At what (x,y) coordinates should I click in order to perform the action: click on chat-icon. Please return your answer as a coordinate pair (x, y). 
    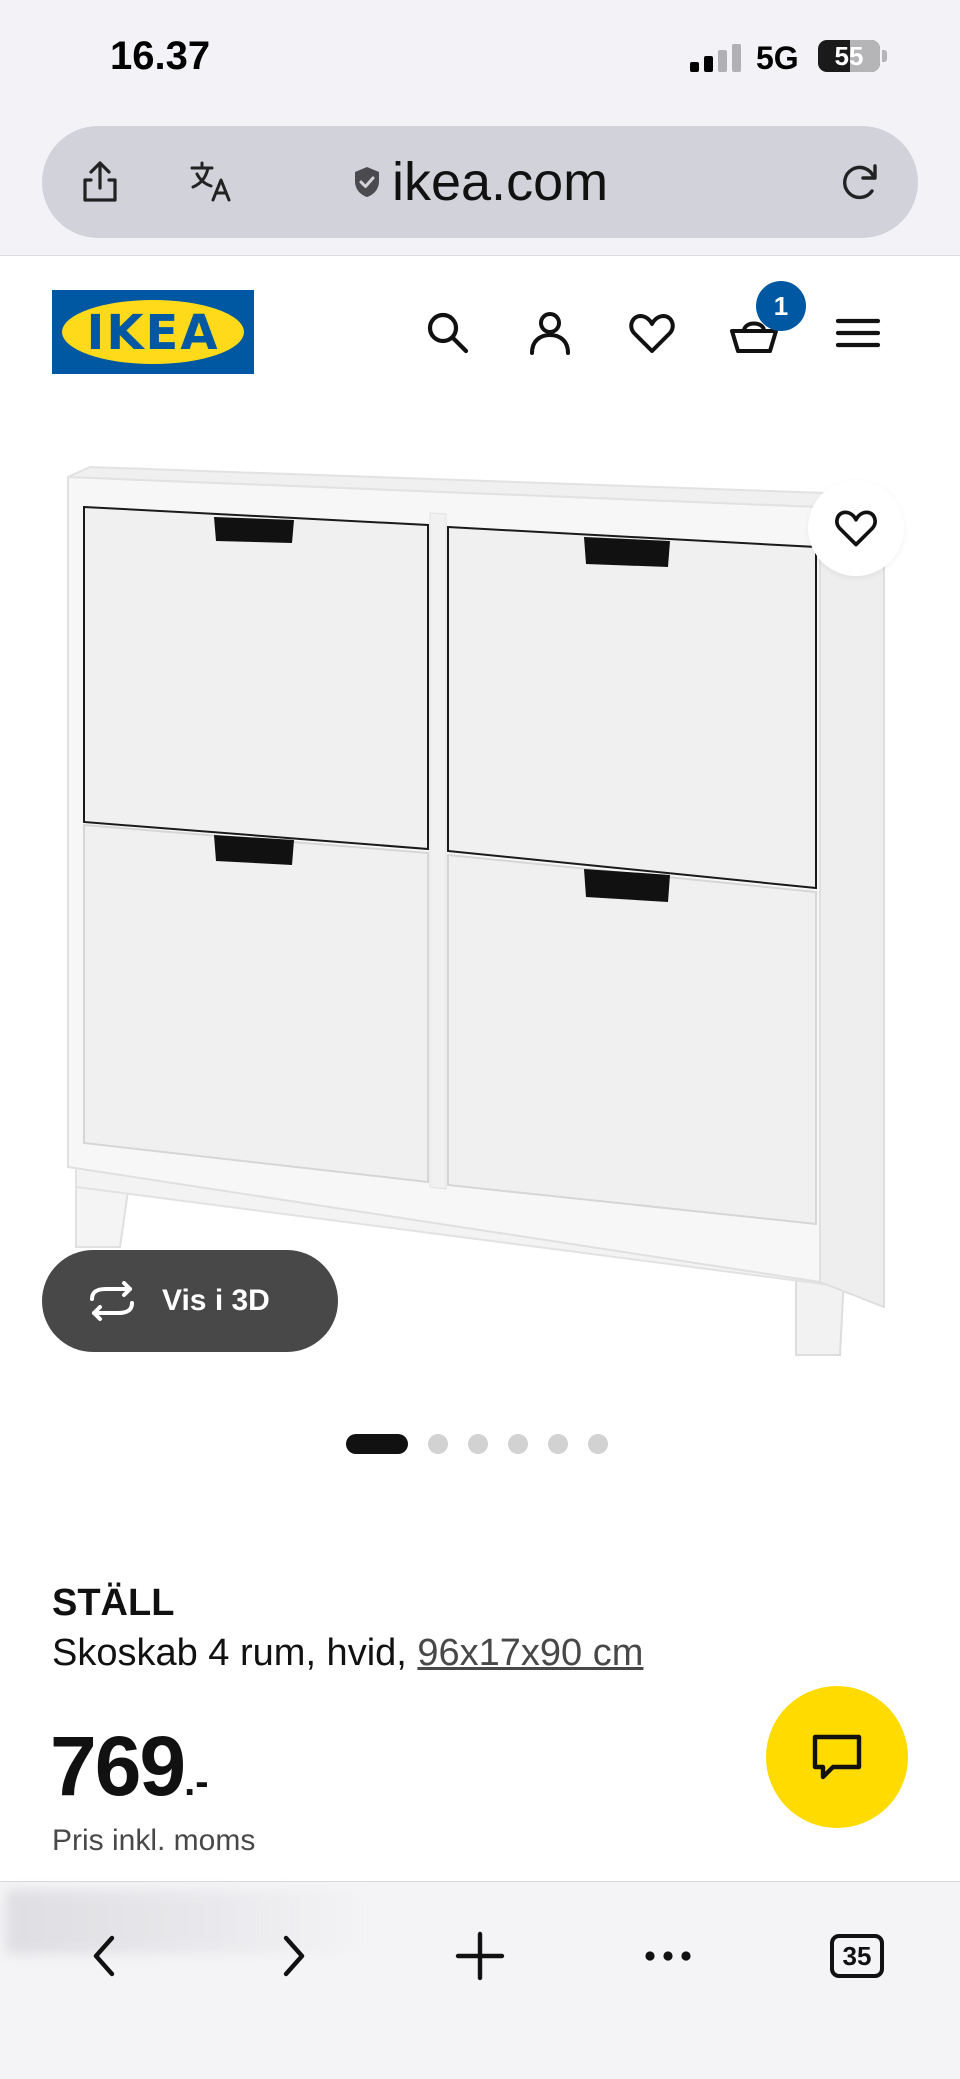
    Looking at the image, I should click on (837, 1757).